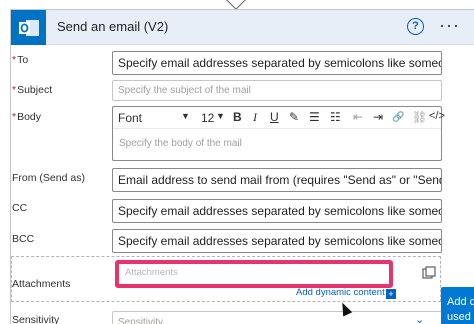 The height and width of the screenshot is (324, 474). I want to click on dynamic-content-popup: Add c used, so click(457, 305).